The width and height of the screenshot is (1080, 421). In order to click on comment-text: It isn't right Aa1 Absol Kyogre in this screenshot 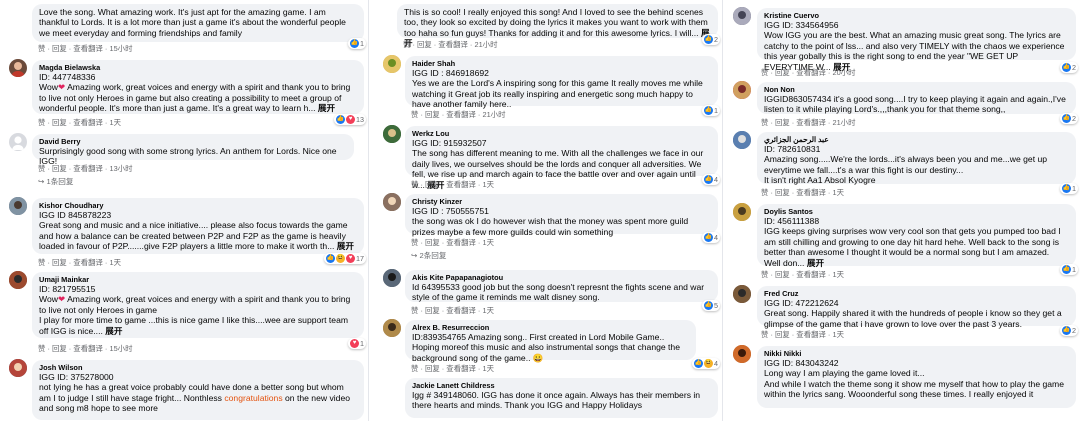, I will do `click(820, 180)`.